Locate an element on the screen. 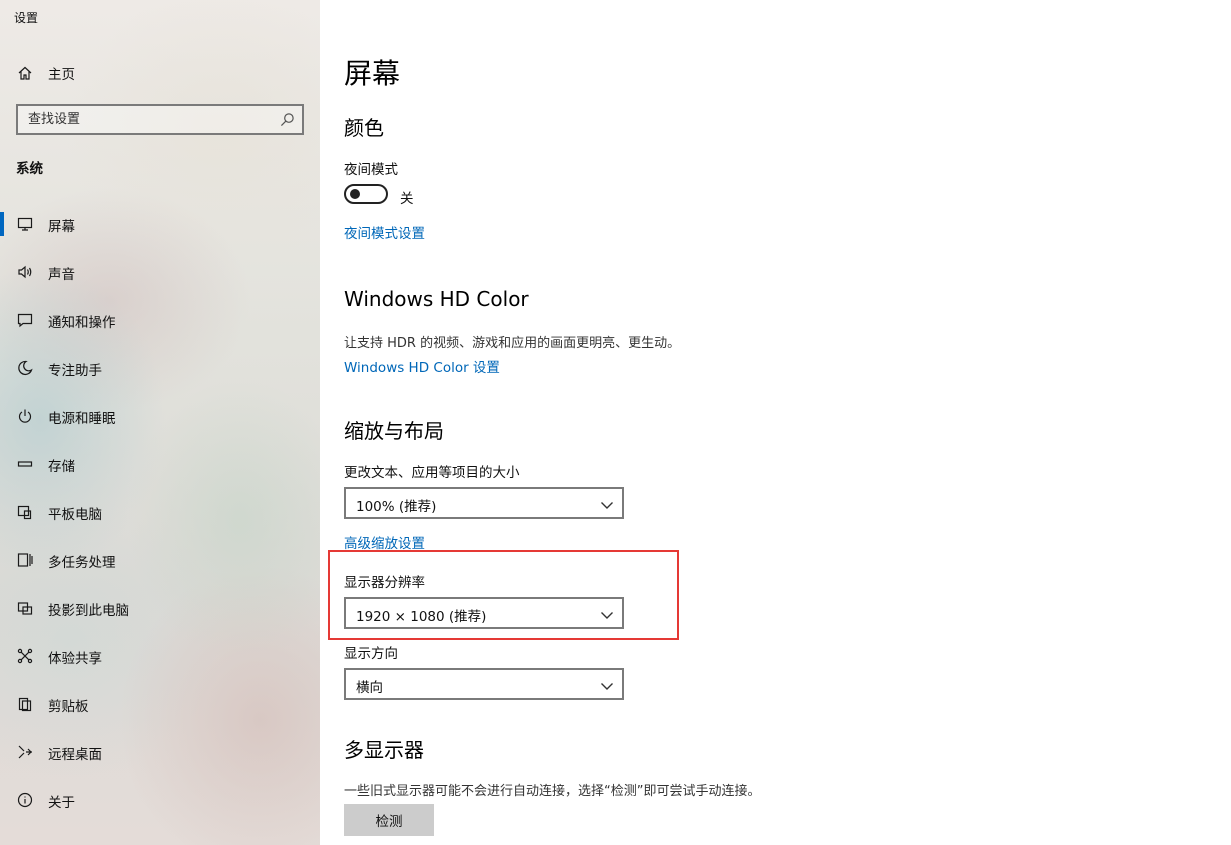 The width and height of the screenshot is (1231, 845). hdr-description: 让支持 HDR 的视频、游戏和应用的画面更明亮、更生动。 is located at coordinates (512, 343).